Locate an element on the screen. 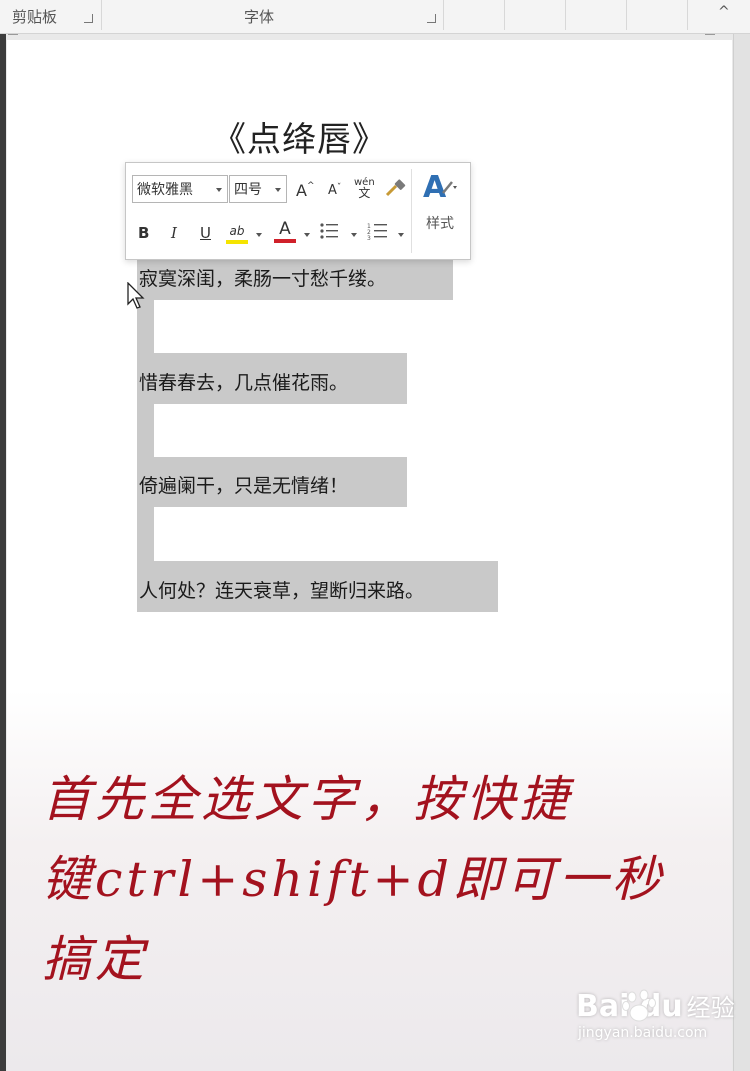 The height and width of the screenshot is (1071, 750). font-name-combo: 微软雅黑 is located at coordinates (180, 189).